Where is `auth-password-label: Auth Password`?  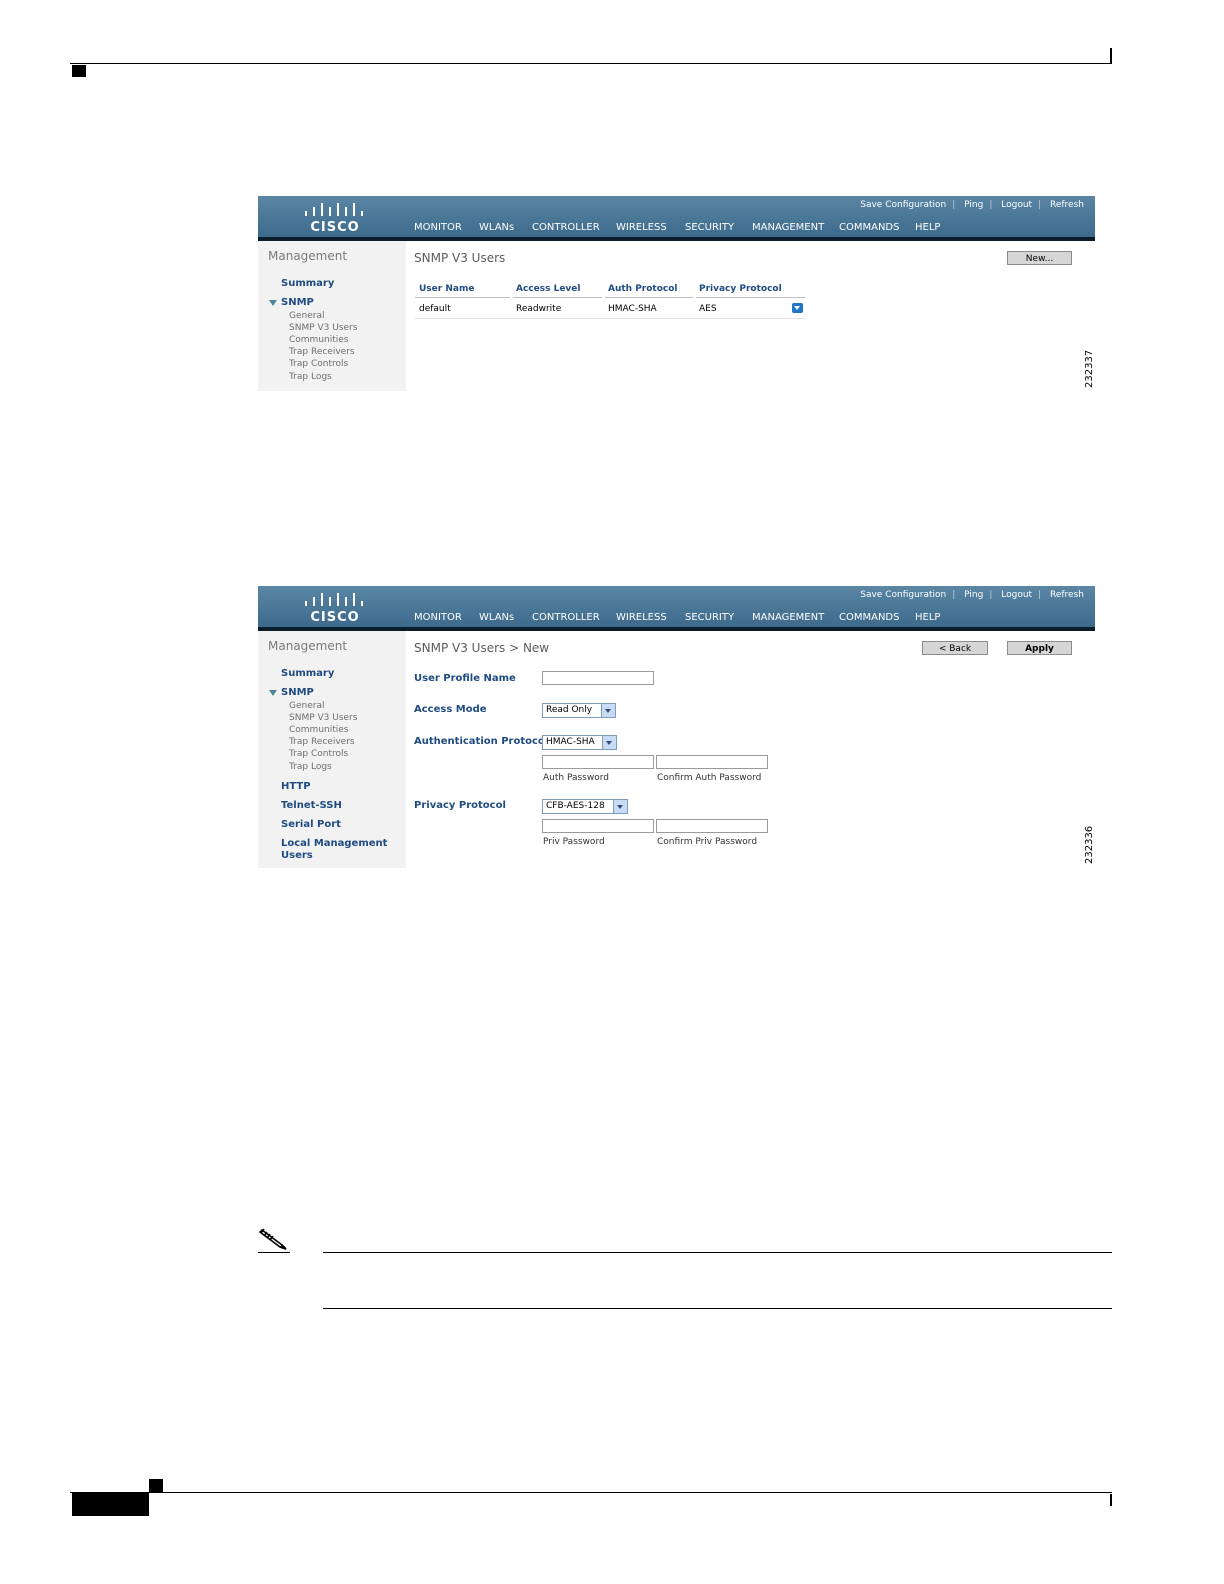 auth-password-label: Auth Password is located at coordinates (576, 778).